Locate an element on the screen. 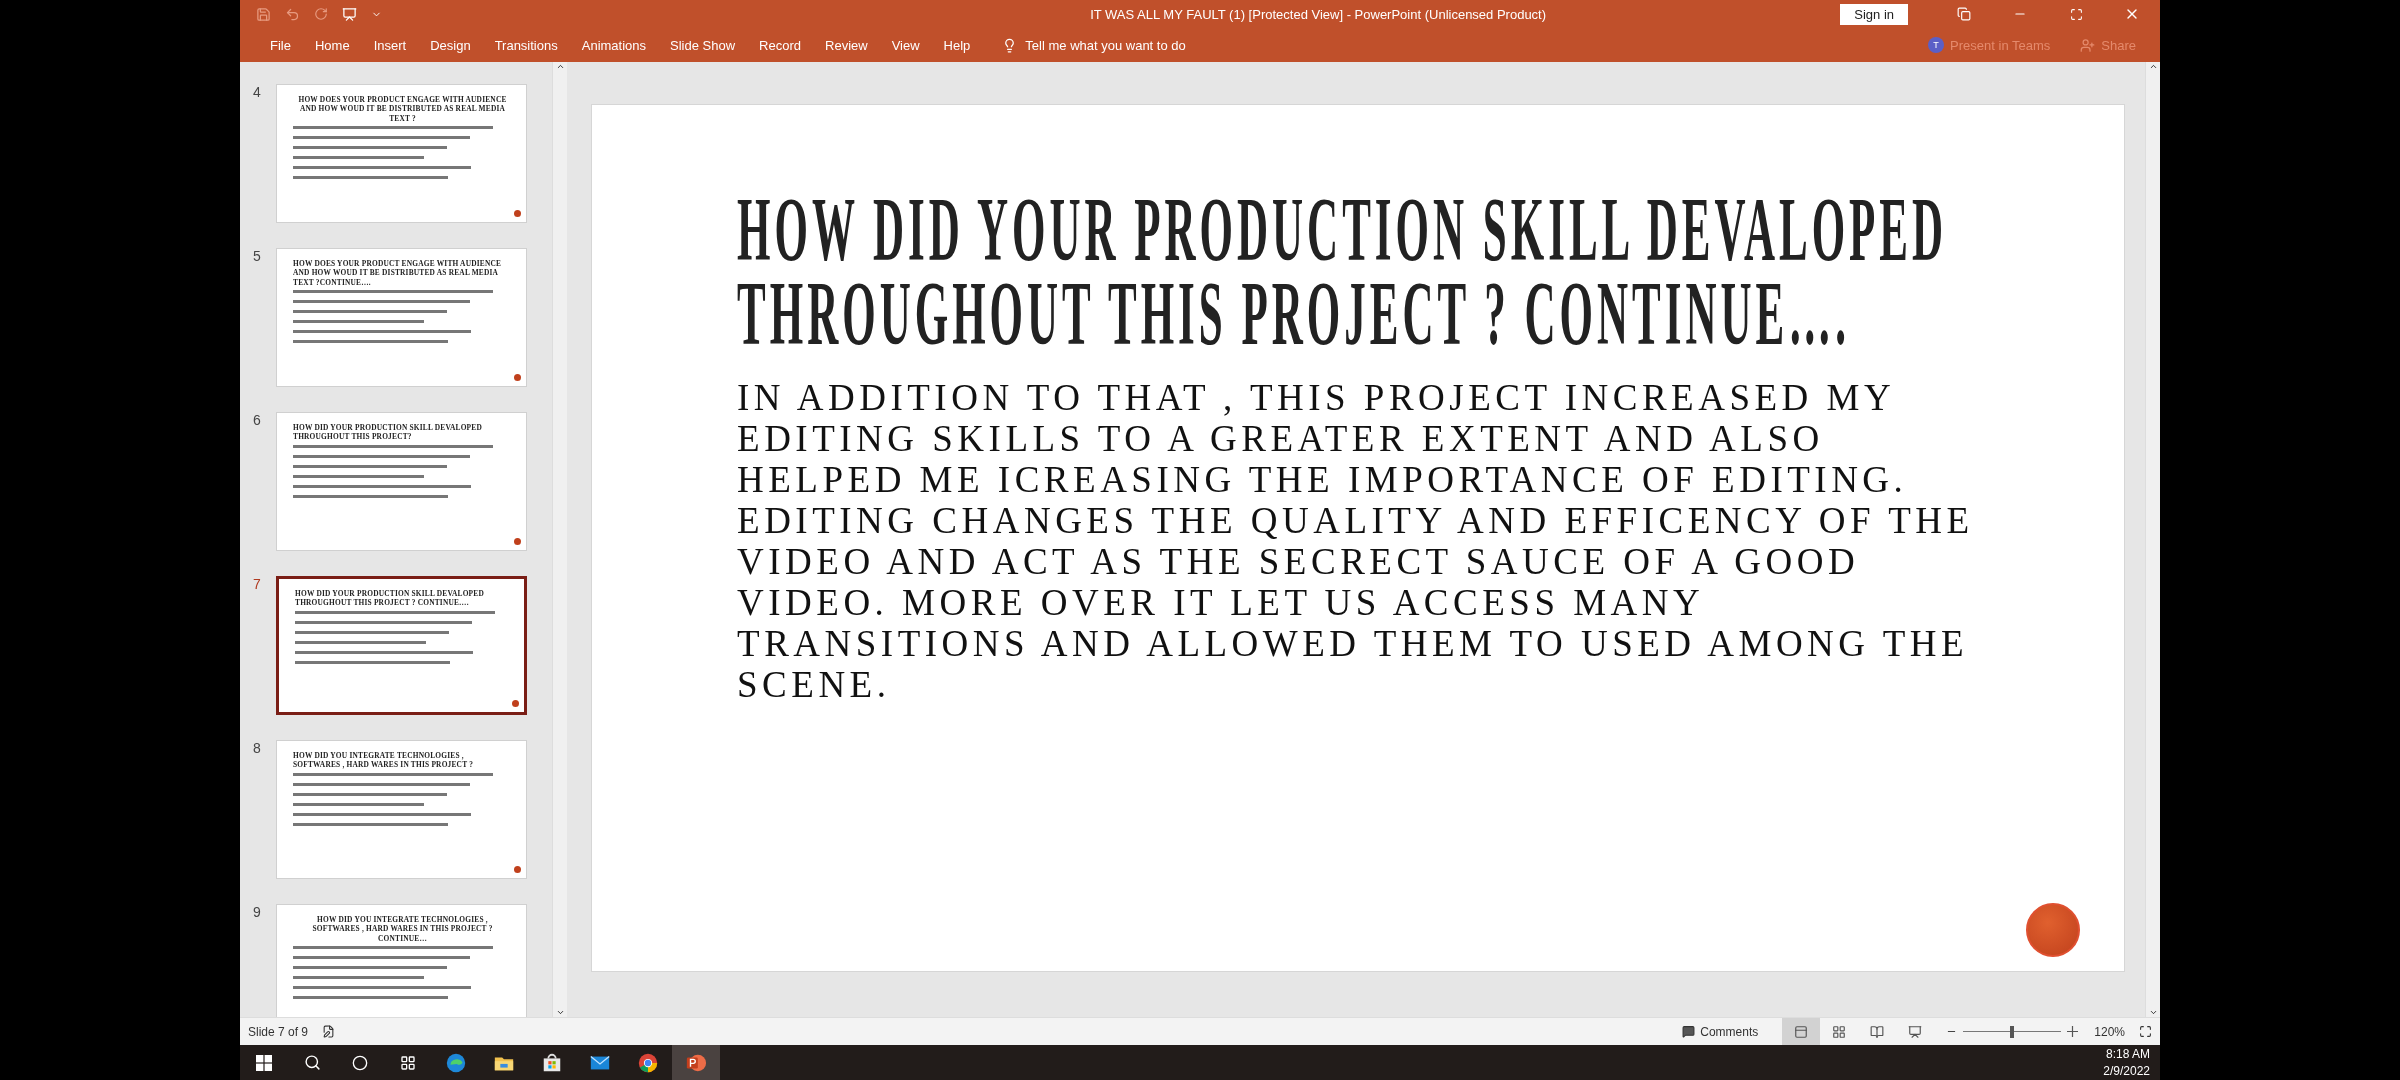  window-title: IT WAS ALL MY FAULT (1) [Protected View] - PowerPoint (Unlicensed Product) is located at coordinates (1318, 14).